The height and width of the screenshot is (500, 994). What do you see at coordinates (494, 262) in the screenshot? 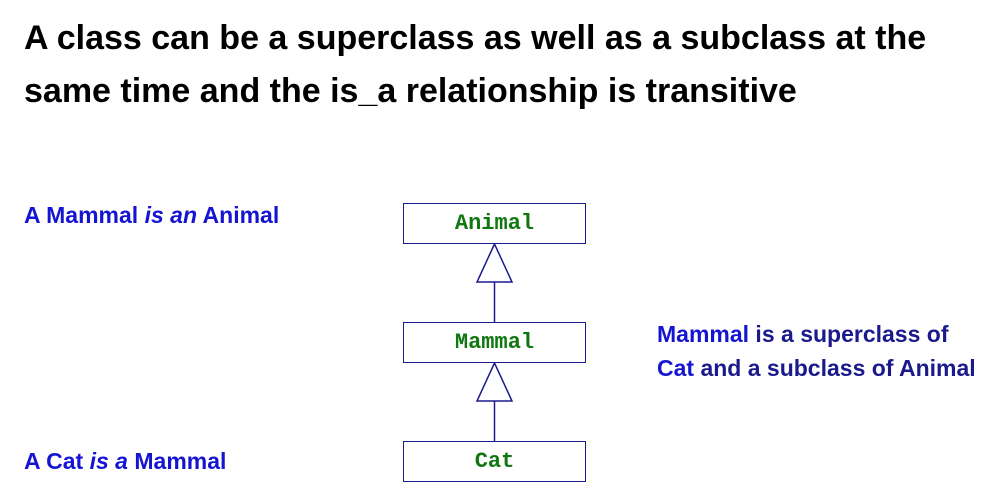
I see `generalization-arrow-animal` at bounding box center [494, 262].